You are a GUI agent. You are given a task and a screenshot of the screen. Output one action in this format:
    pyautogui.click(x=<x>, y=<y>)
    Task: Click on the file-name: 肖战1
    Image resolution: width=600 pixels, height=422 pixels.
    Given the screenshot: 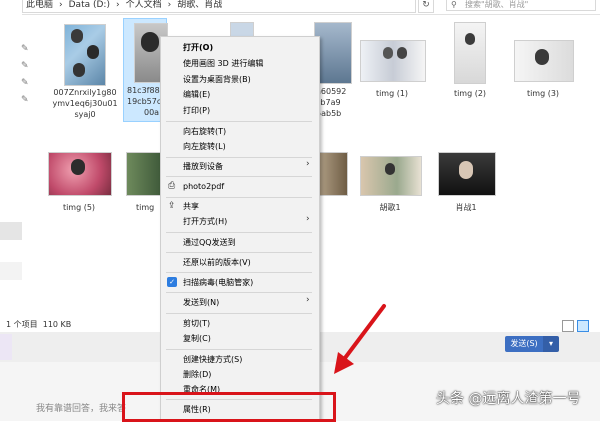 What is the action you would take?
    pyautogui.click(x=466, y=207)
    